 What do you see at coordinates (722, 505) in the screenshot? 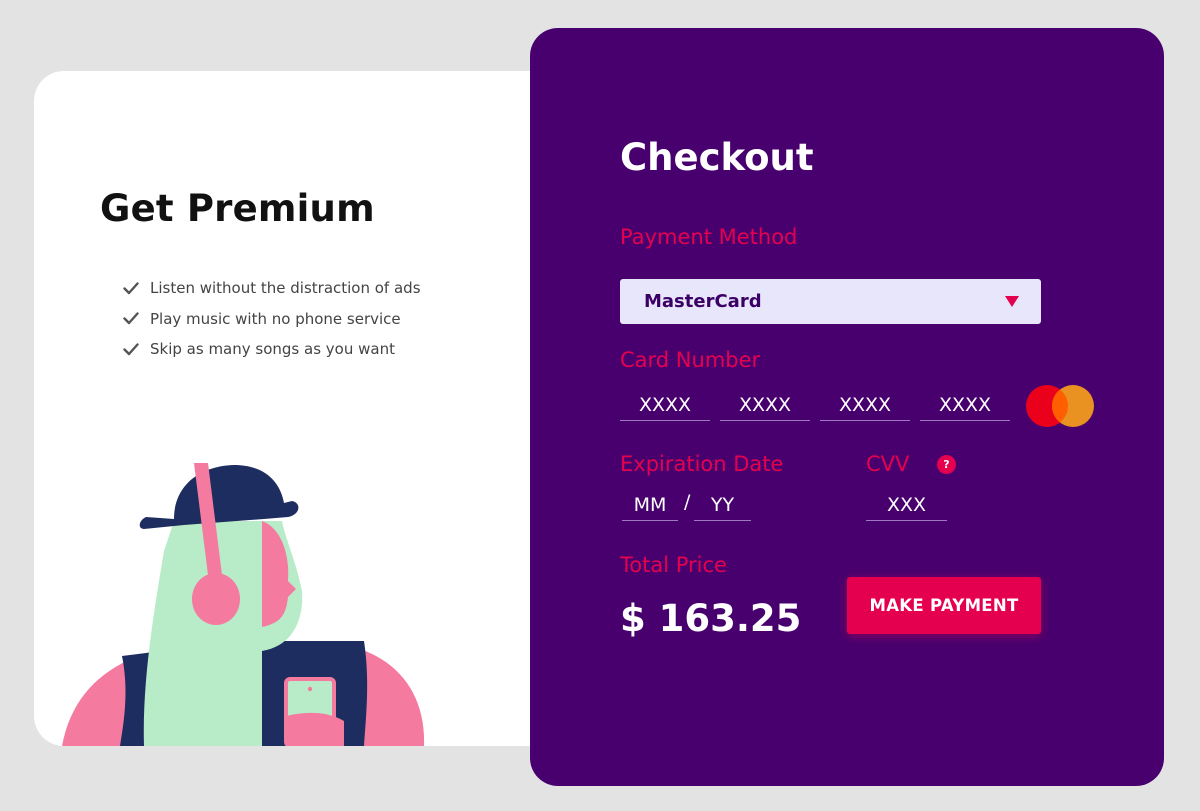
I see `expiration-year-field: YY` at bounding box center [722, 505].